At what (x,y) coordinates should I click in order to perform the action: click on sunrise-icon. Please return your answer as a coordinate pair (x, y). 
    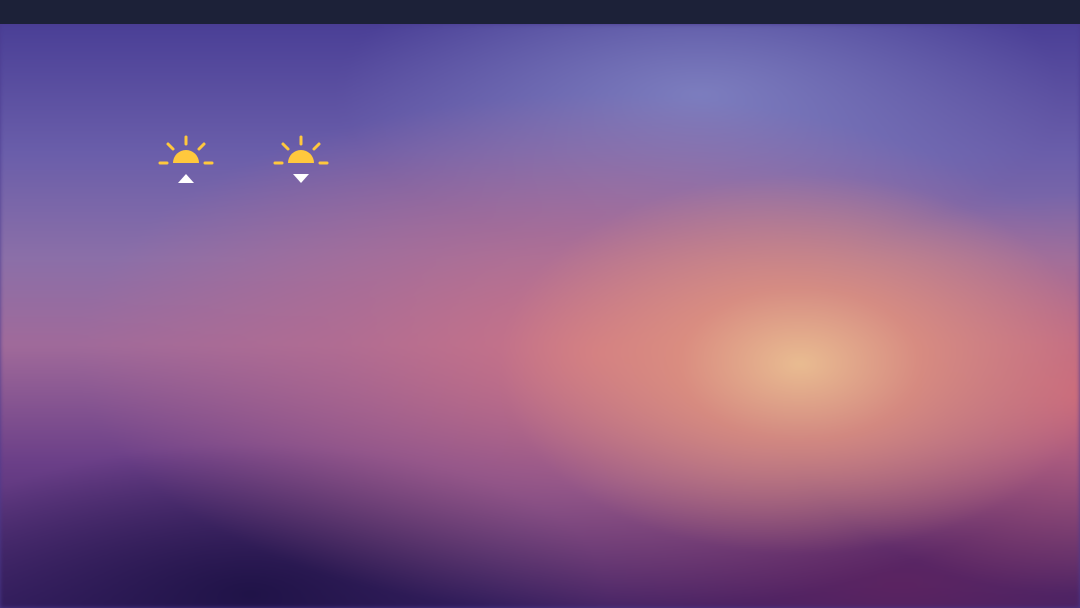
    Looking at the image, I should click on (186, 160).